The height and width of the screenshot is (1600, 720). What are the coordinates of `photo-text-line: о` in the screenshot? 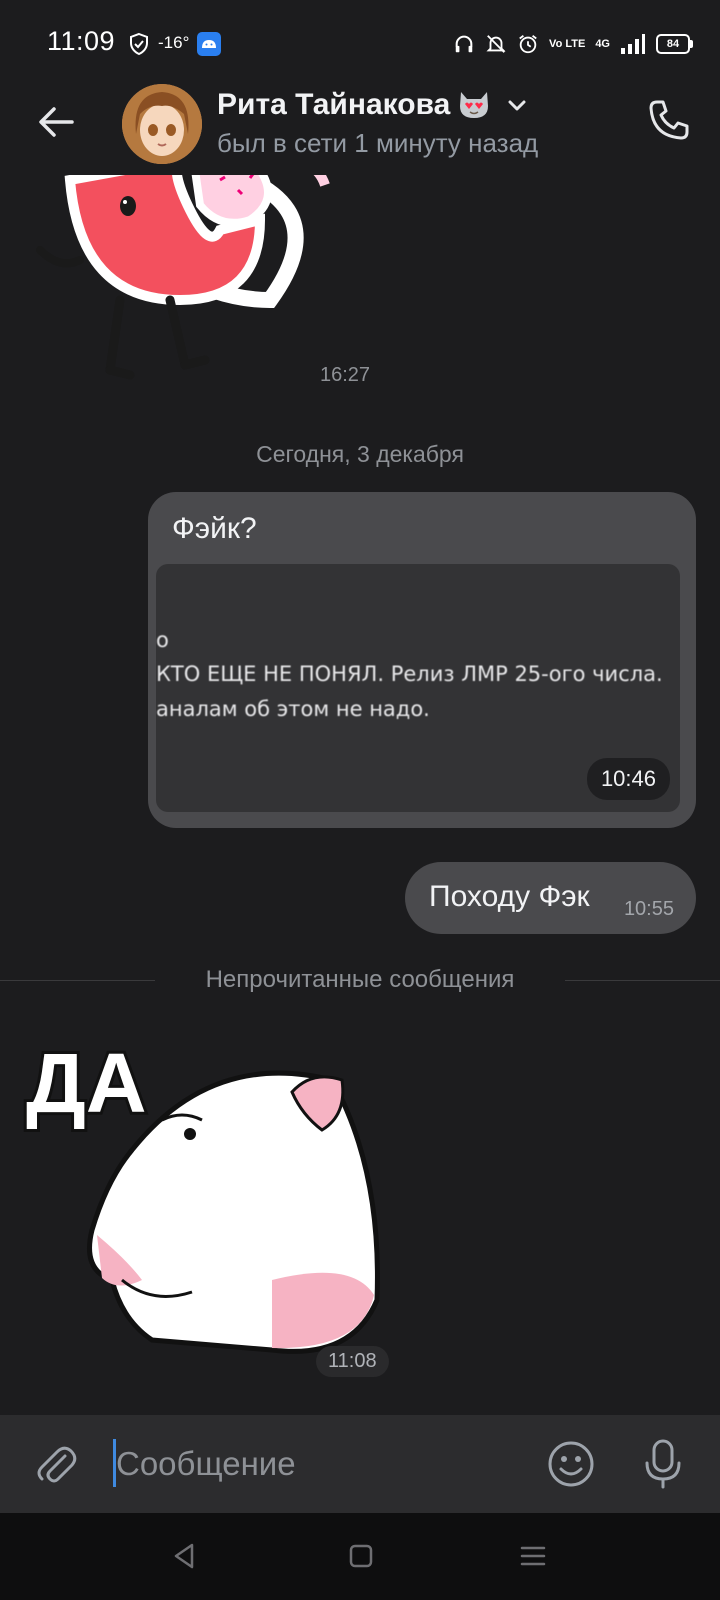 It's located at (162, 640).